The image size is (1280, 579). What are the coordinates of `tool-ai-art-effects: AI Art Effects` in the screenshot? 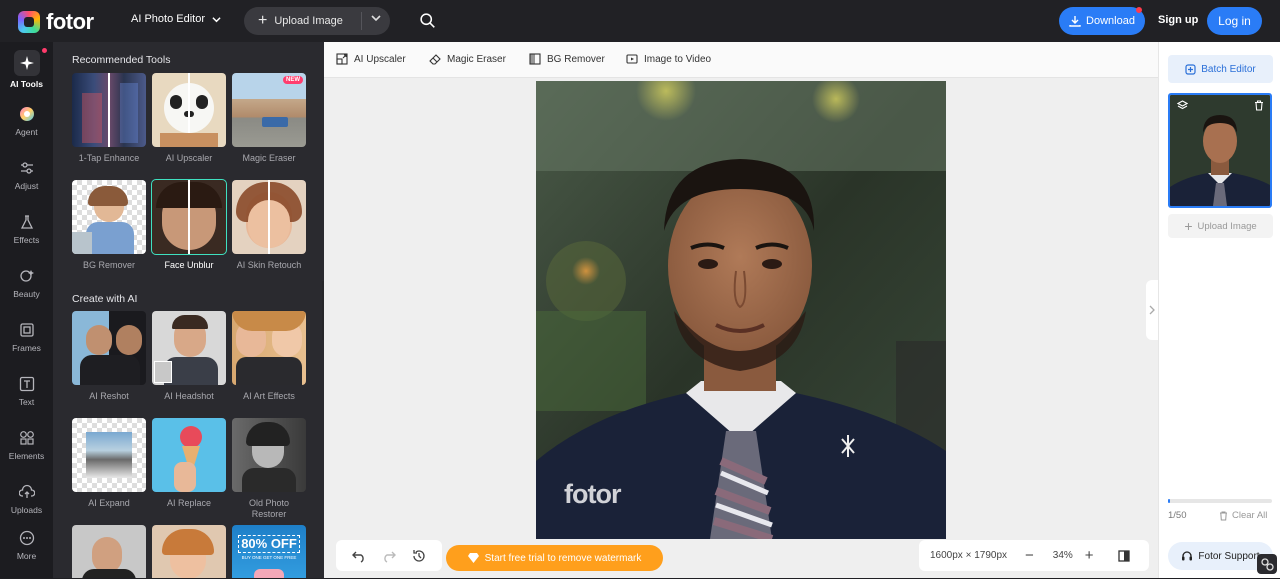 It's located at (269, 356).